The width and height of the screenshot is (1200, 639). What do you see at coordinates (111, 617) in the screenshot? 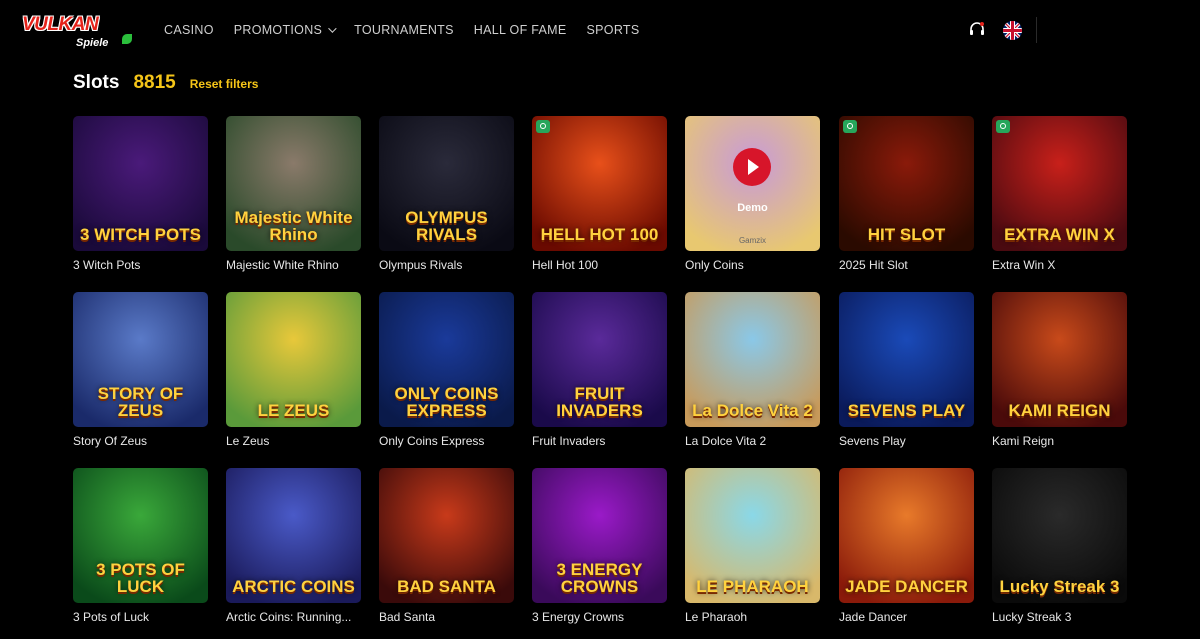
I see `game-title: 3 Pots of Luck` at bounding box center [111, 617].